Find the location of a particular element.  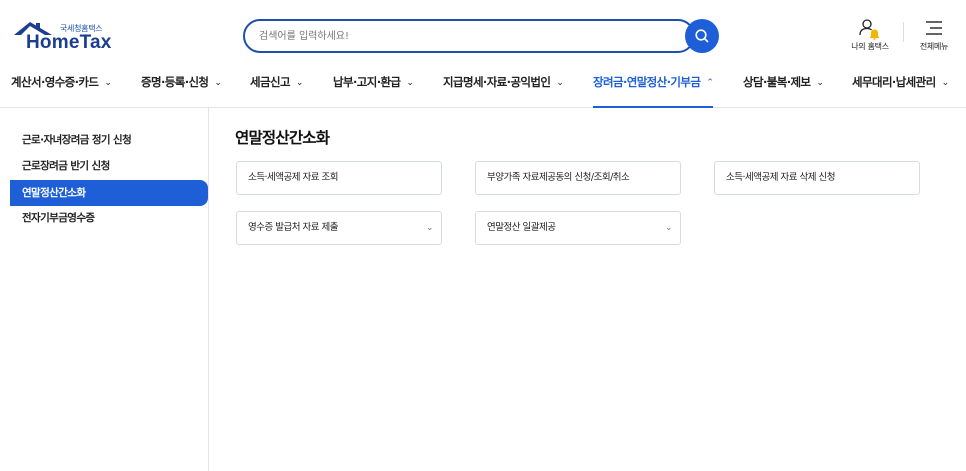

card-label: 연말정산 일괄제공 is located at coordinates (521, 227).